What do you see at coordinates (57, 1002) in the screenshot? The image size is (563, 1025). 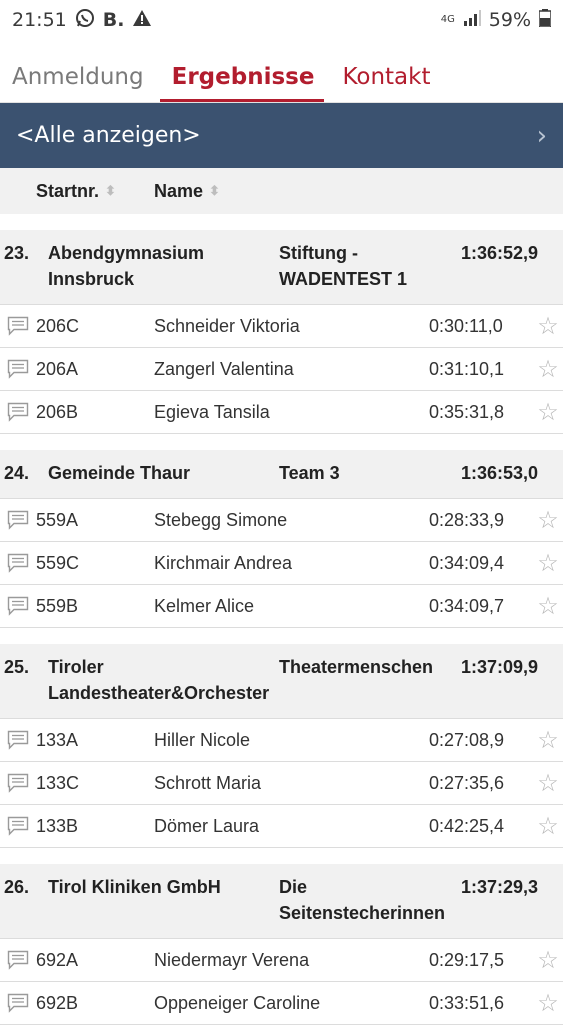 I see `member-startnr: 692B` at bounding box center [57, 1002].